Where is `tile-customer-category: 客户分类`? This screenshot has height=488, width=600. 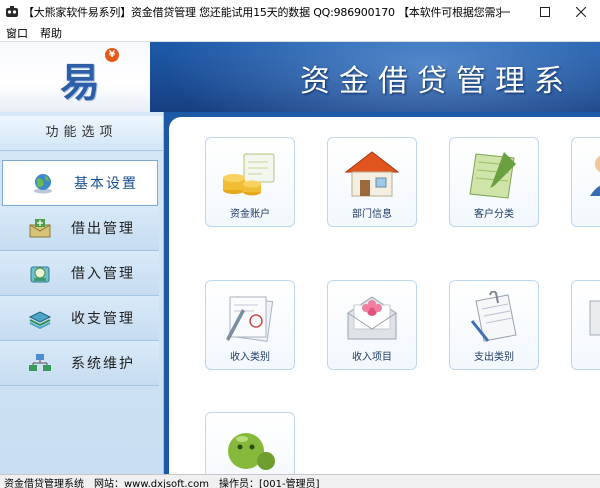 tile-customer-category: 客户分类 is located at coordinates (494, 182).